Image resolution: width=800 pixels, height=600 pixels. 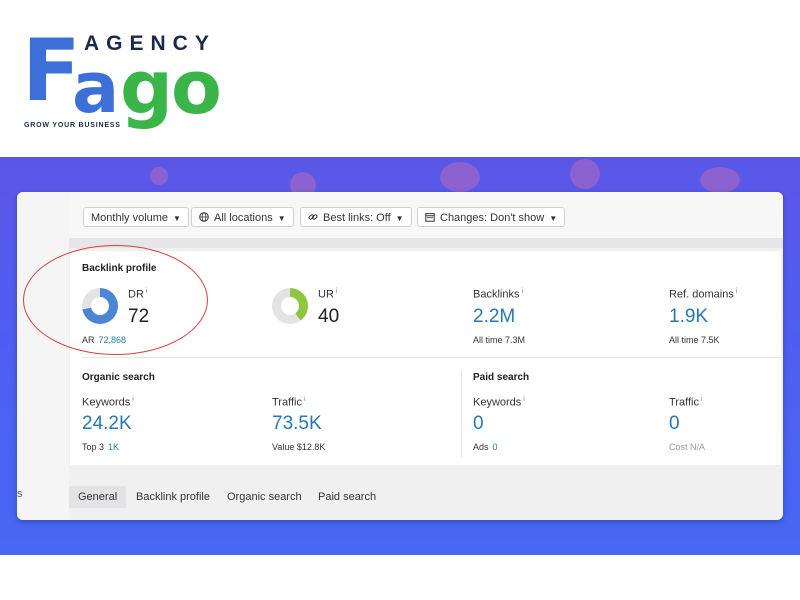 What do you see at coordinates (93, 447) in the screenshot?
I see `top3-label: Top 3` at bounding box center [93, 447].